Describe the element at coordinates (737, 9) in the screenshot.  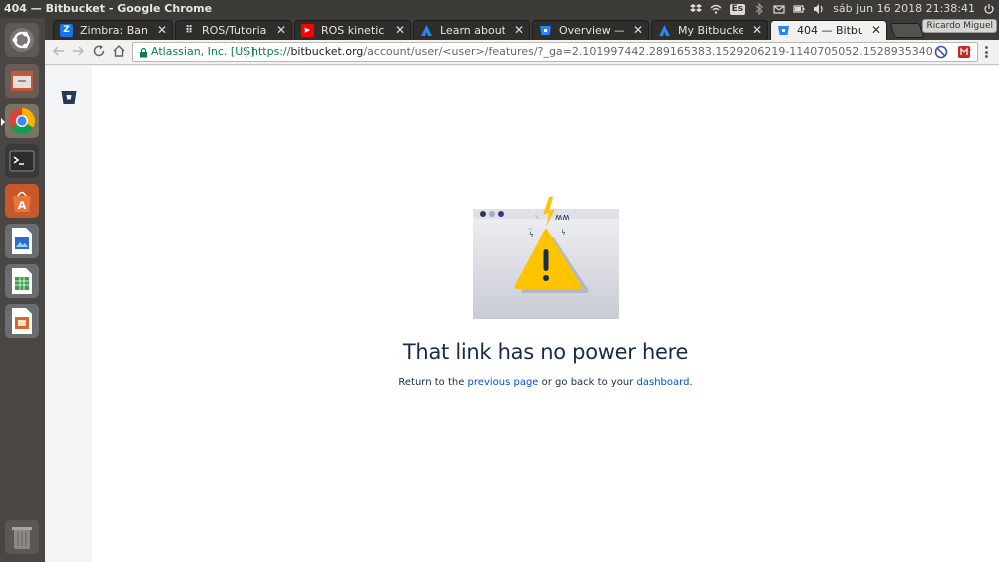
I see `keyboard-layout-indicator: Es` at that location.